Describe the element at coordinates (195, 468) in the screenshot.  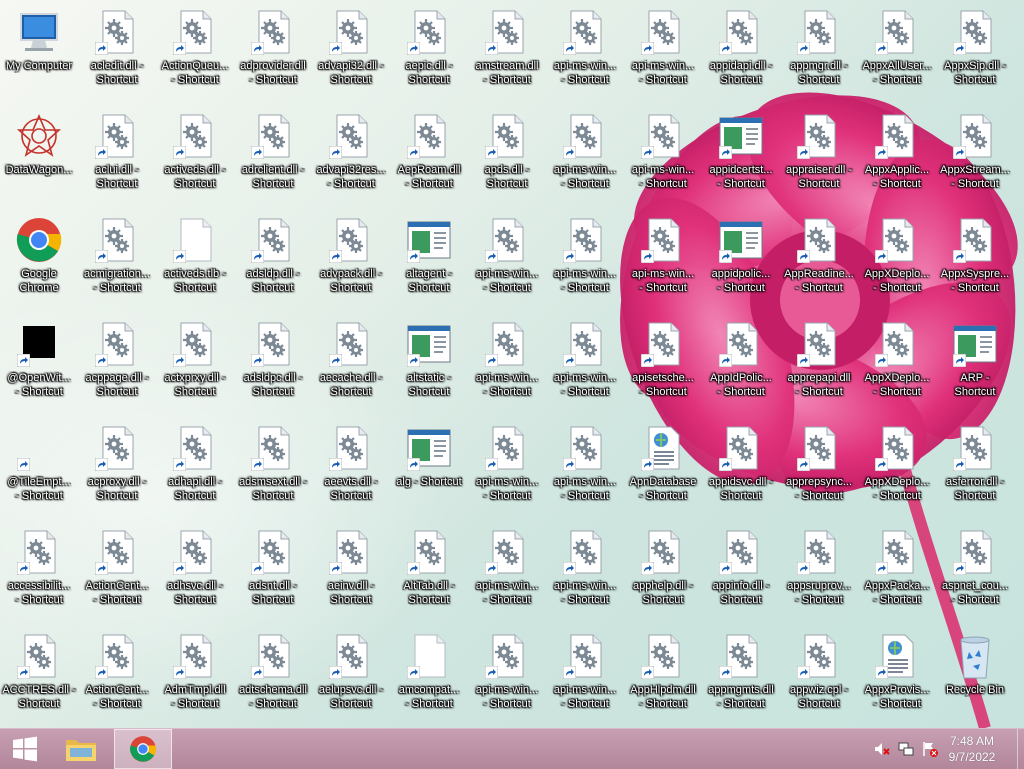
I see `desktop-icon: adhapi.dll - Shortcut` at that location.